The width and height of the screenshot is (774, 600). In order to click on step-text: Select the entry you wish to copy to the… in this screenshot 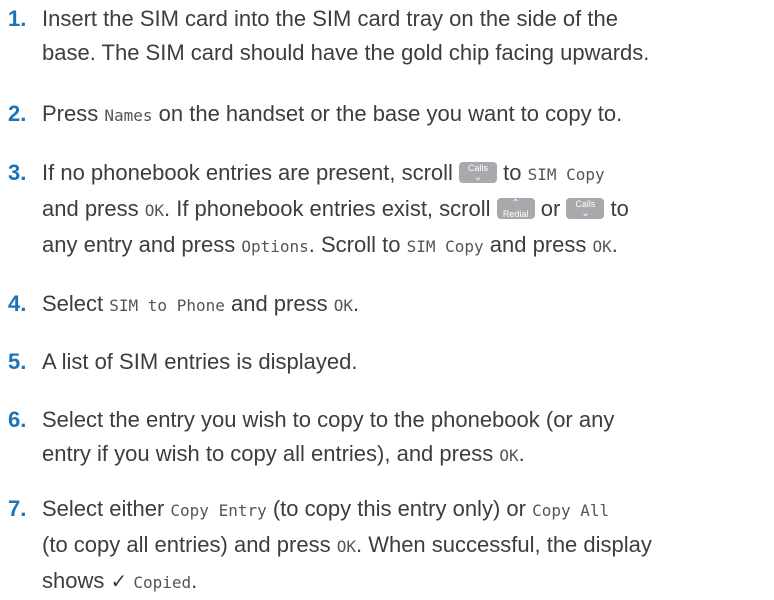, I will do `click(328, 436)`.